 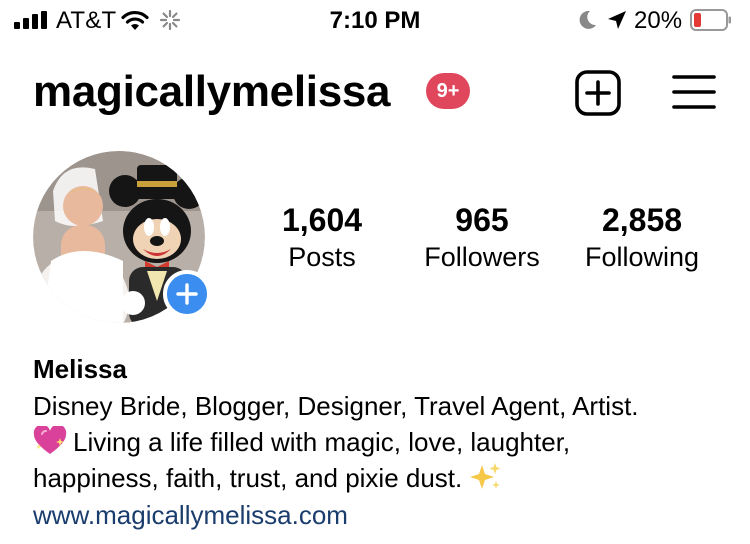 I want to click on carrier-name: AT&T, so click(x=86, y=20).